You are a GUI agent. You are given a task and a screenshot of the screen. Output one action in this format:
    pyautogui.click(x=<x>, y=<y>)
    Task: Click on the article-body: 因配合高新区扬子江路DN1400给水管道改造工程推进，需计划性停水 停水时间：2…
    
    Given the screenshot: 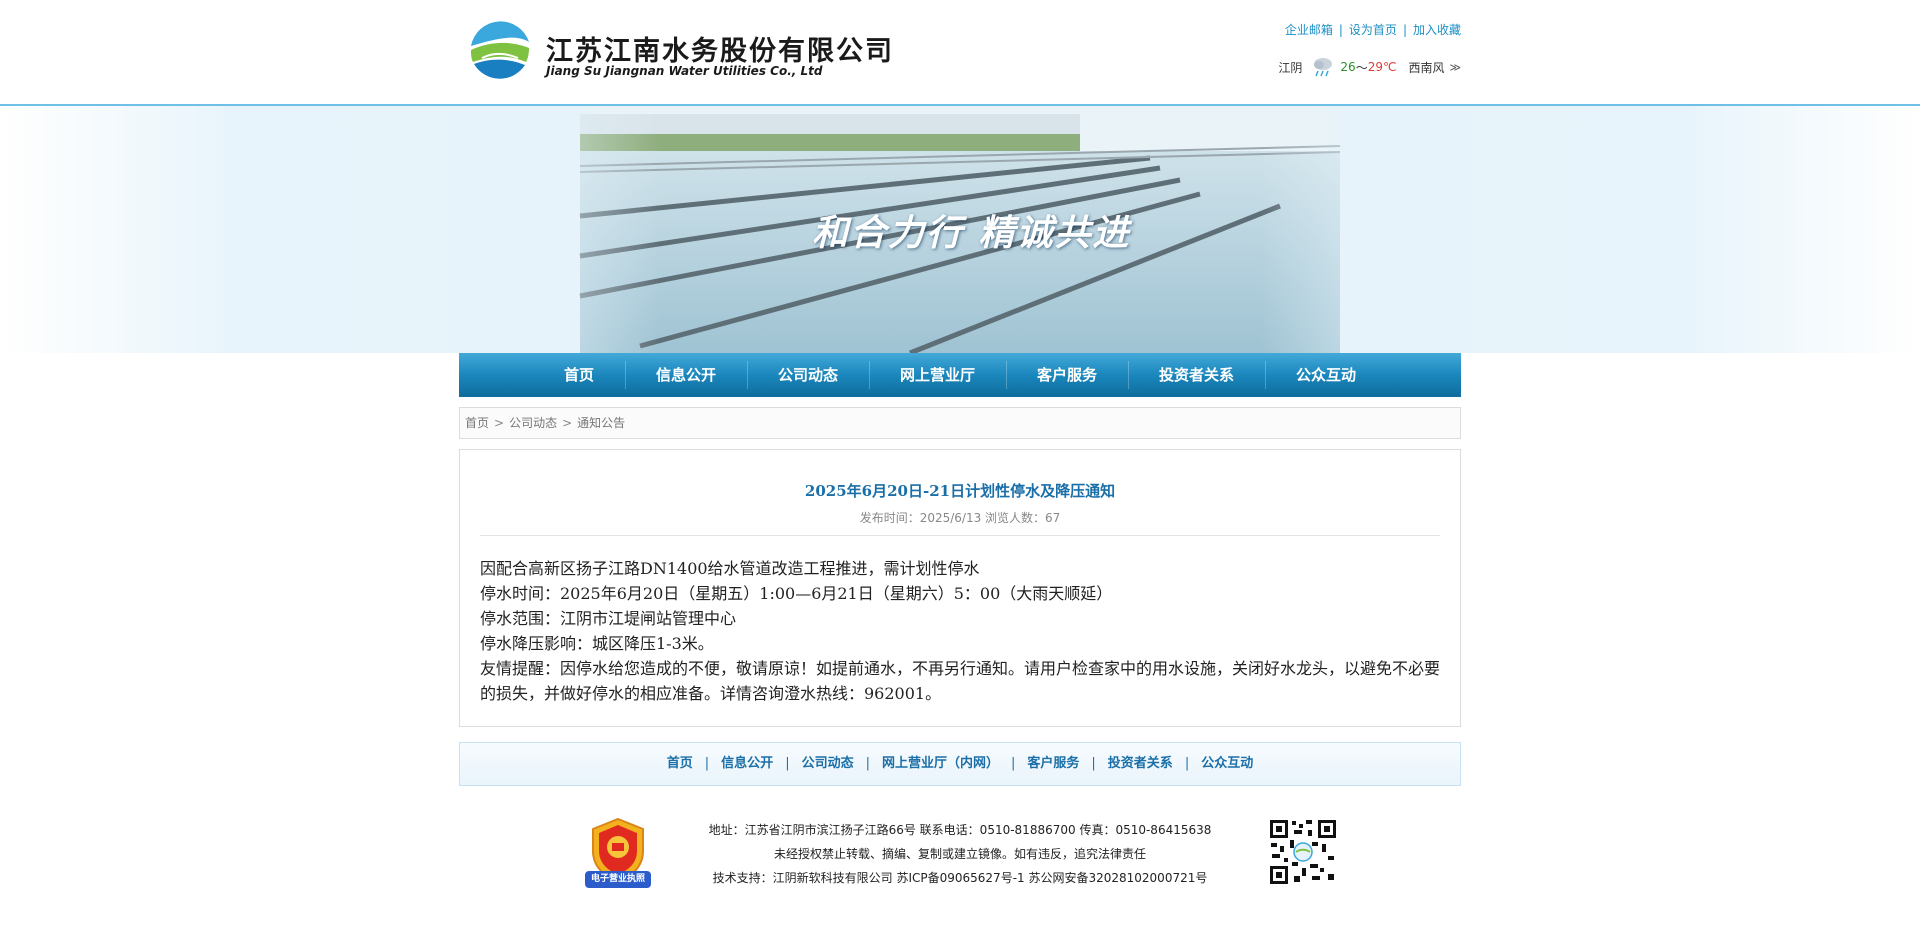 What is the action you would take?
    pyautogui.click(x=960, y=631)
    